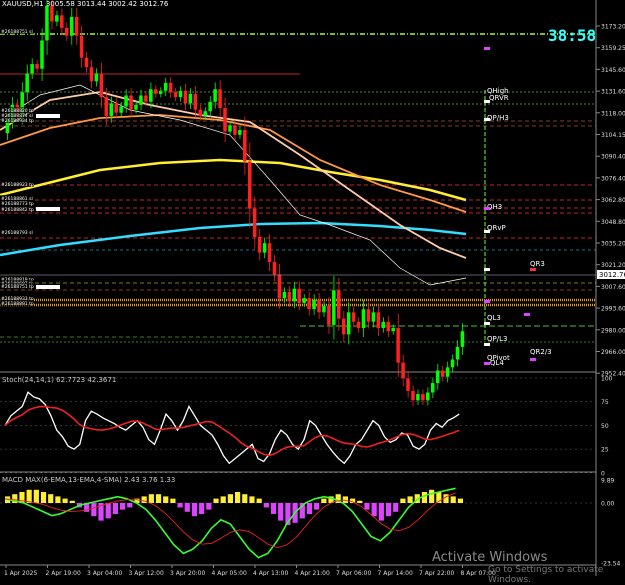 This screenshot has height=585, width=625. I want to click on price-label: 2980.00, so click(613, 330).